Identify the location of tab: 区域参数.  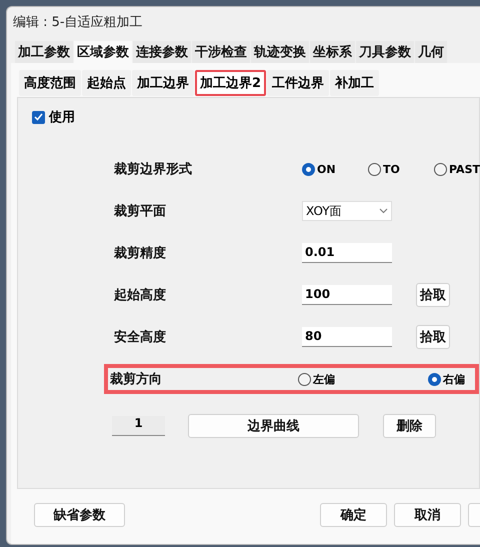
(103, 52).